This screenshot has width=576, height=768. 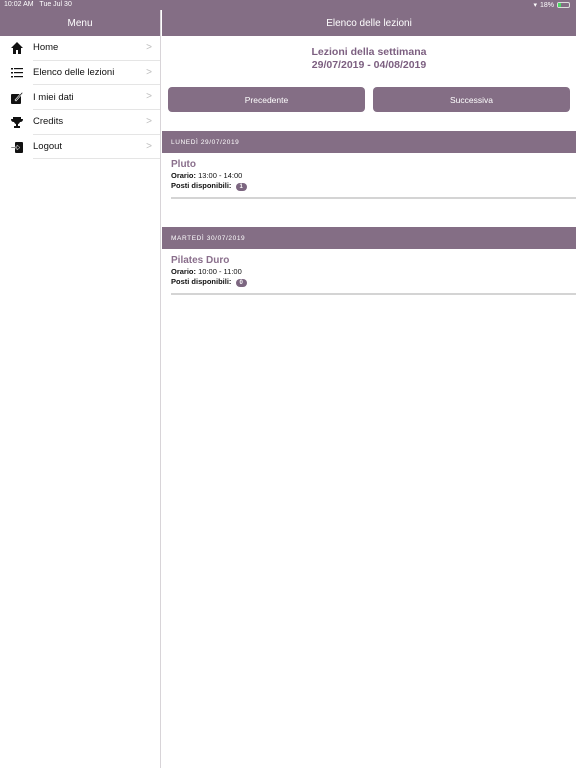 I want to click on sidebar-item-label: Logout, so click(x=96, y=147).